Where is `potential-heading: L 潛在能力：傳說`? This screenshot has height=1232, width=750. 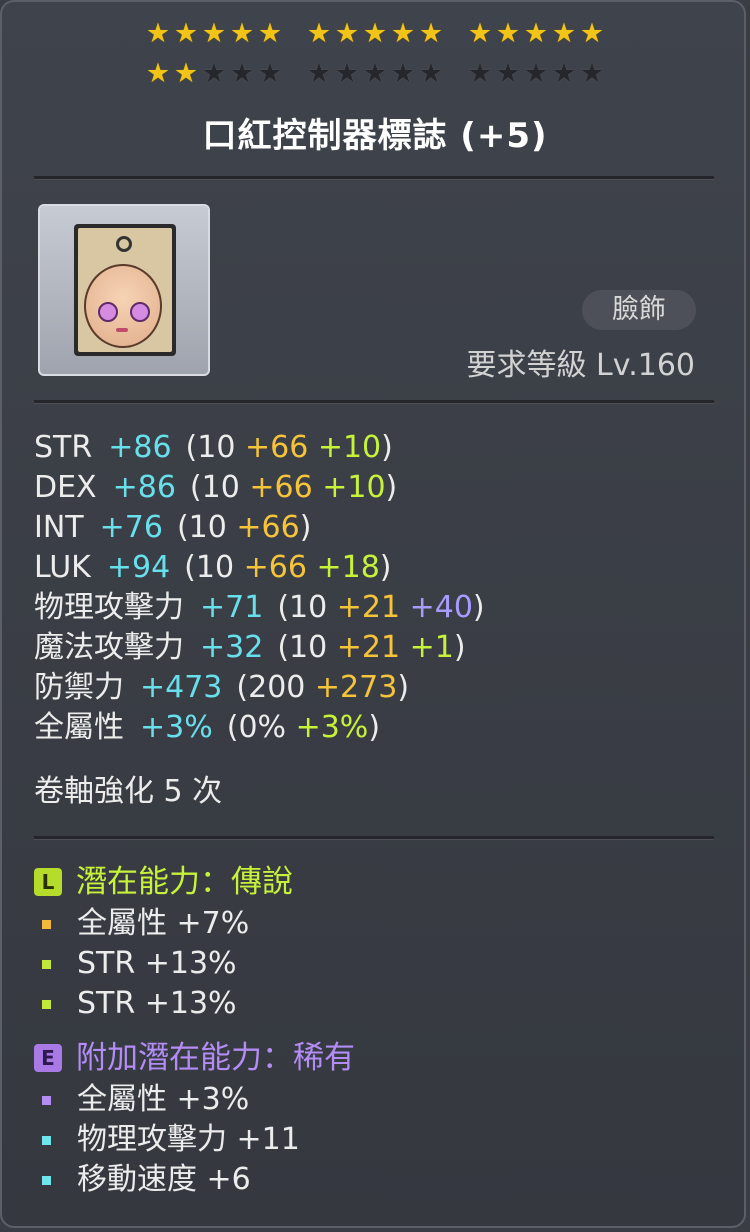 potential-heading: L 潛在能力：傳說 is located at coordinates (163, 882).